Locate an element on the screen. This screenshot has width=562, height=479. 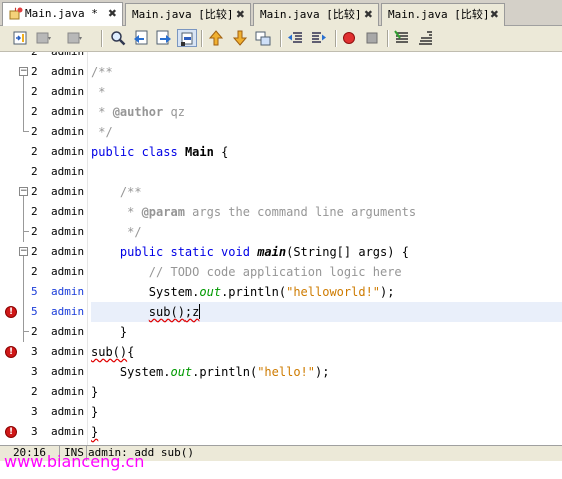
next-bookmark-icon is located at coordinates (240, 38).